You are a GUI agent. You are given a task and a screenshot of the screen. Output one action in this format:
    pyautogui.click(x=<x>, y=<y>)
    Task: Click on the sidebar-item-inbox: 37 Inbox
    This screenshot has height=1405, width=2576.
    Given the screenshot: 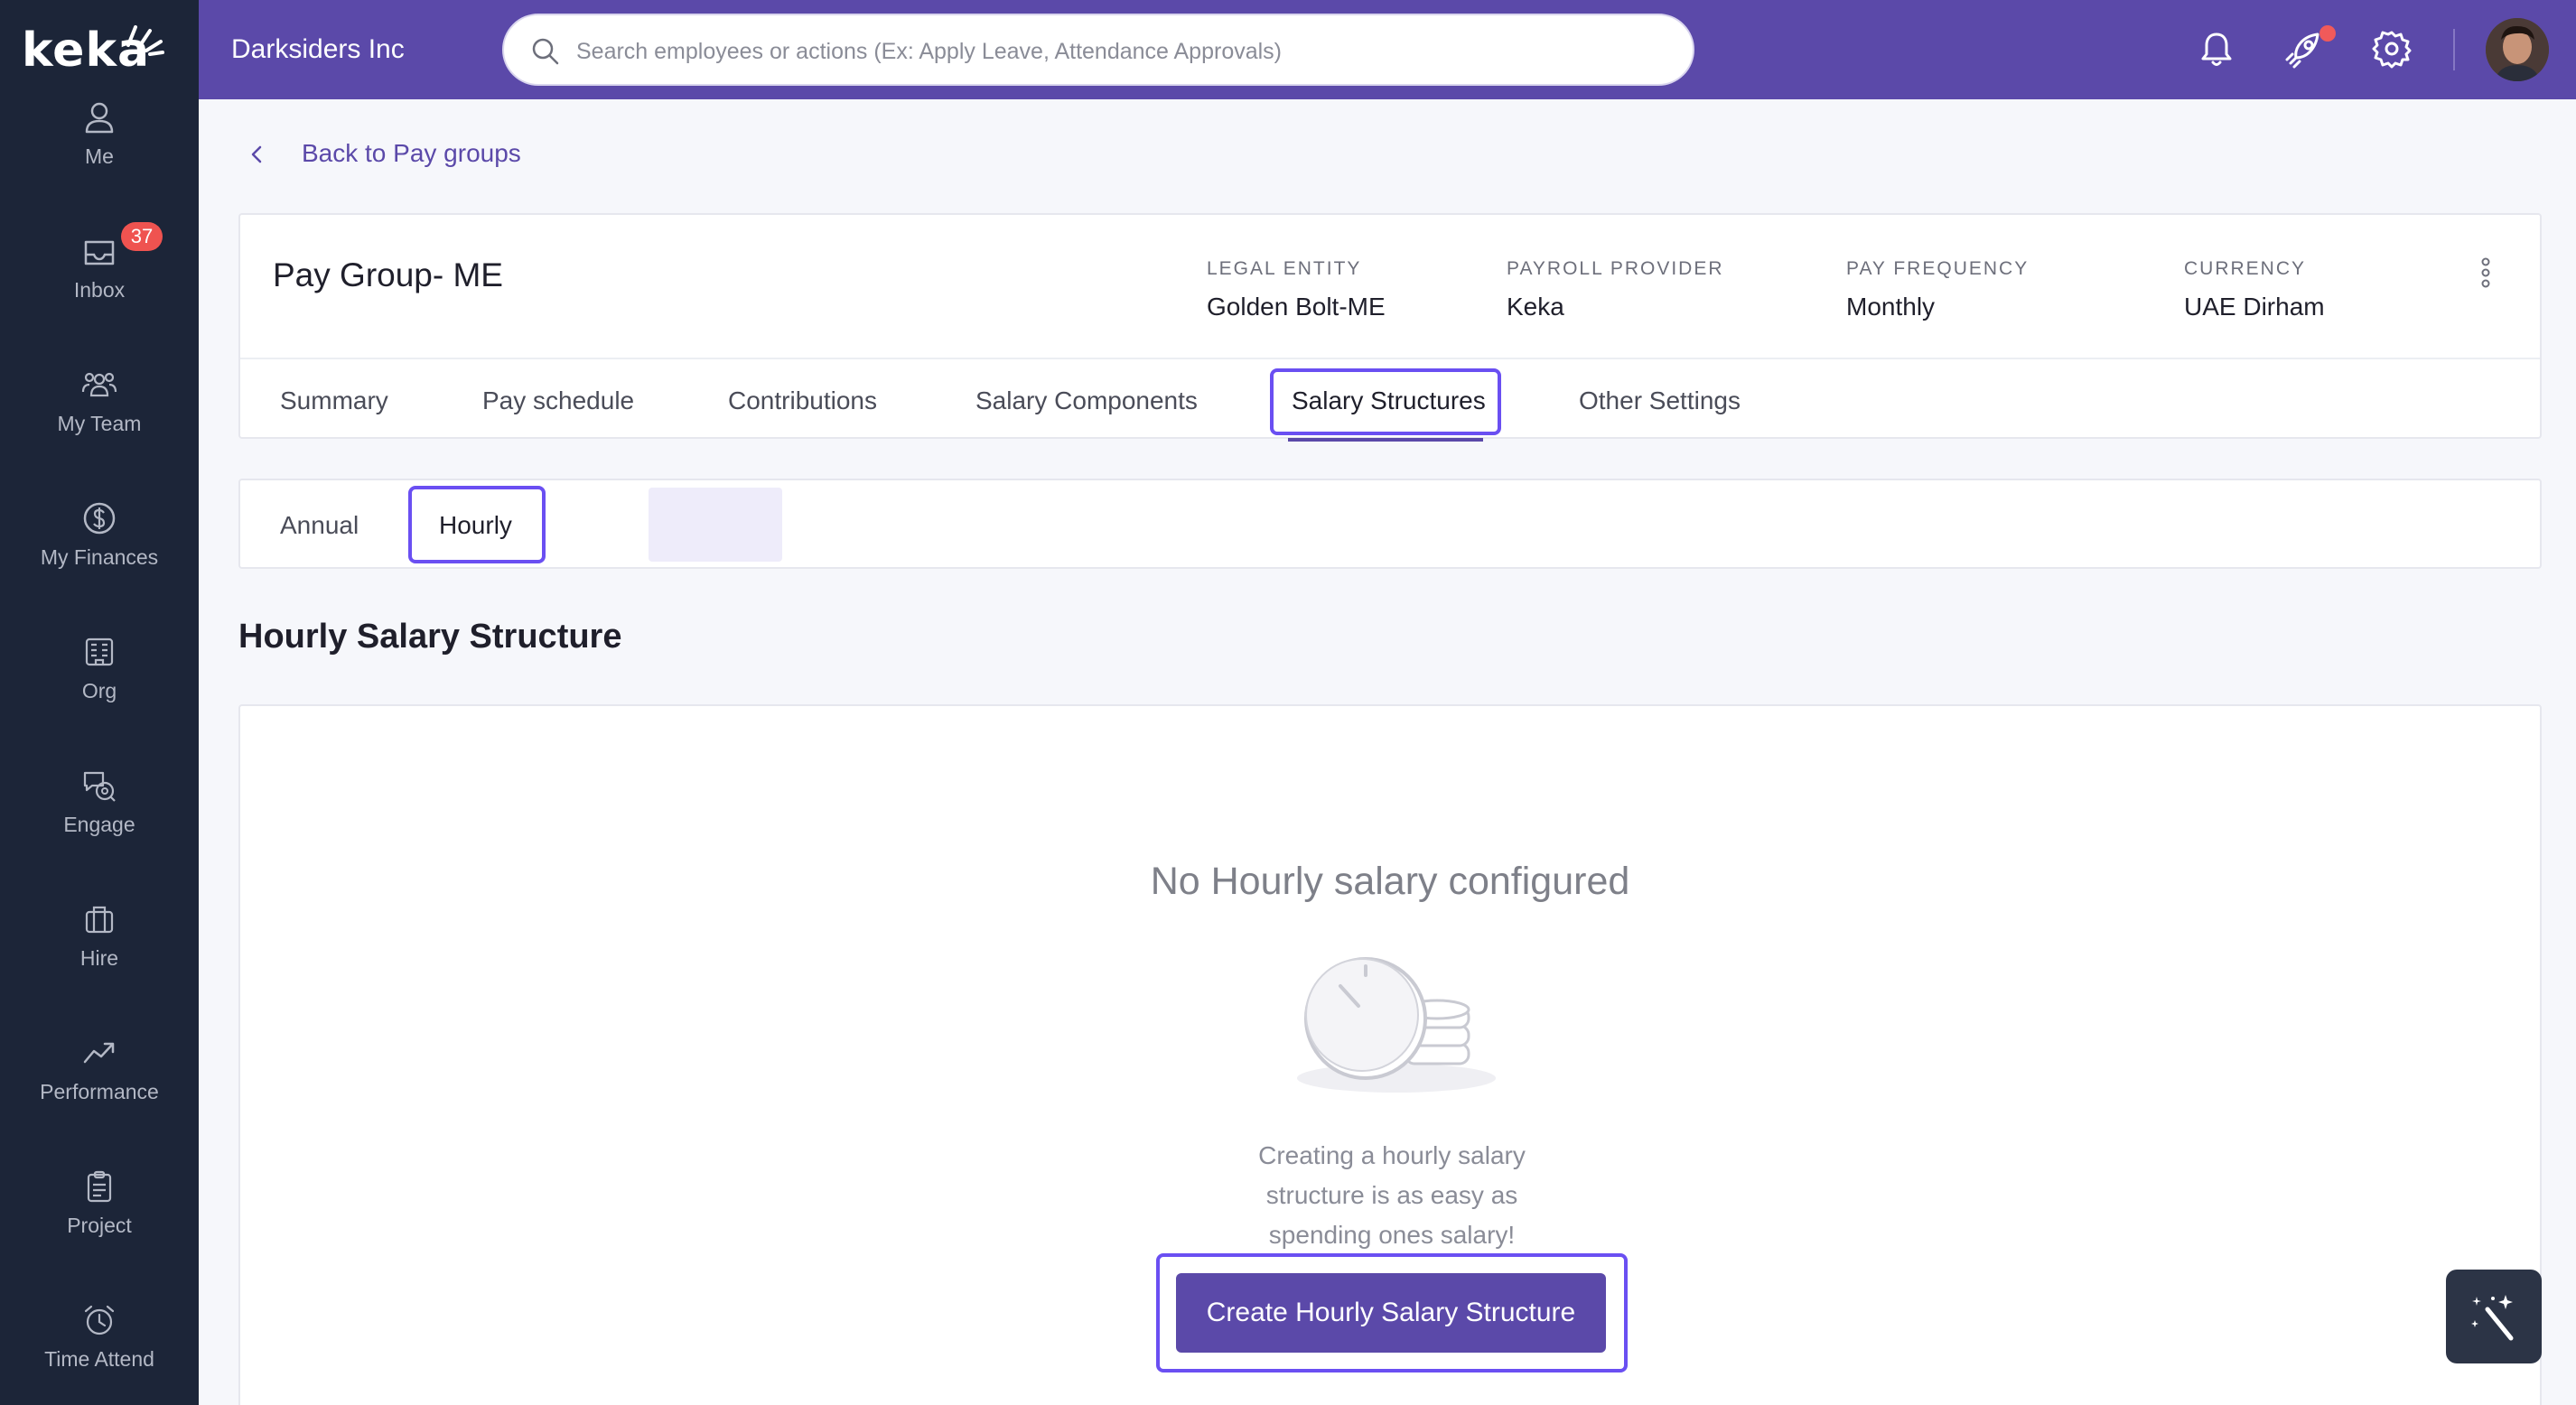 What is the action you would take?
    pyautogui.click(x=99, y=290)
    